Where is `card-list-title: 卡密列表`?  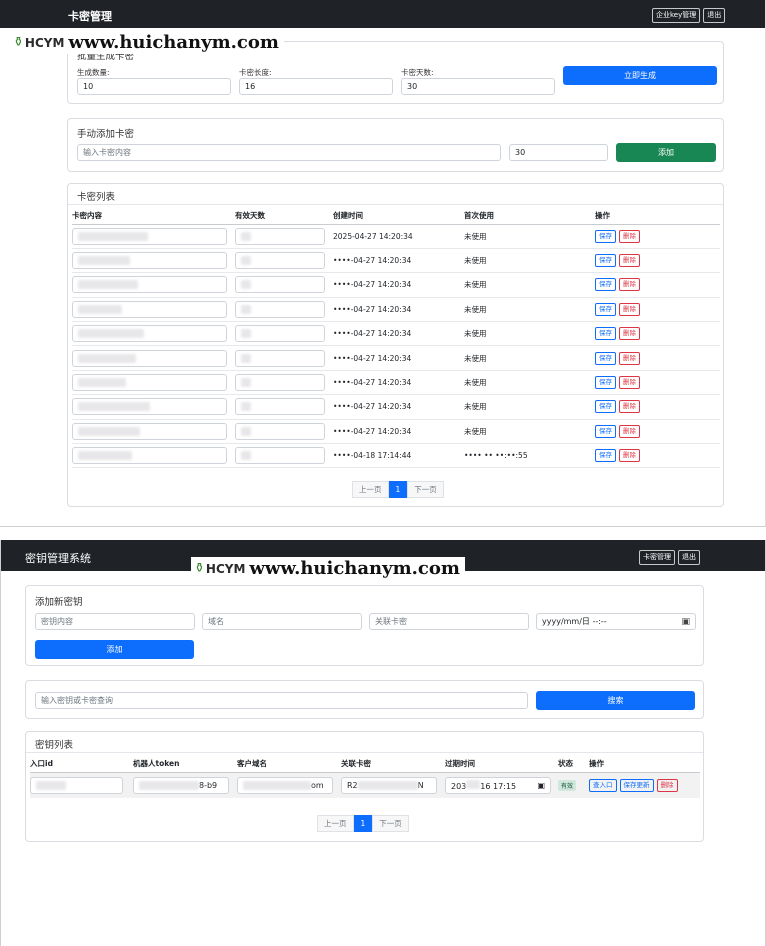 card-list-title: 卡密列表 is located at coordinates (96, 197).